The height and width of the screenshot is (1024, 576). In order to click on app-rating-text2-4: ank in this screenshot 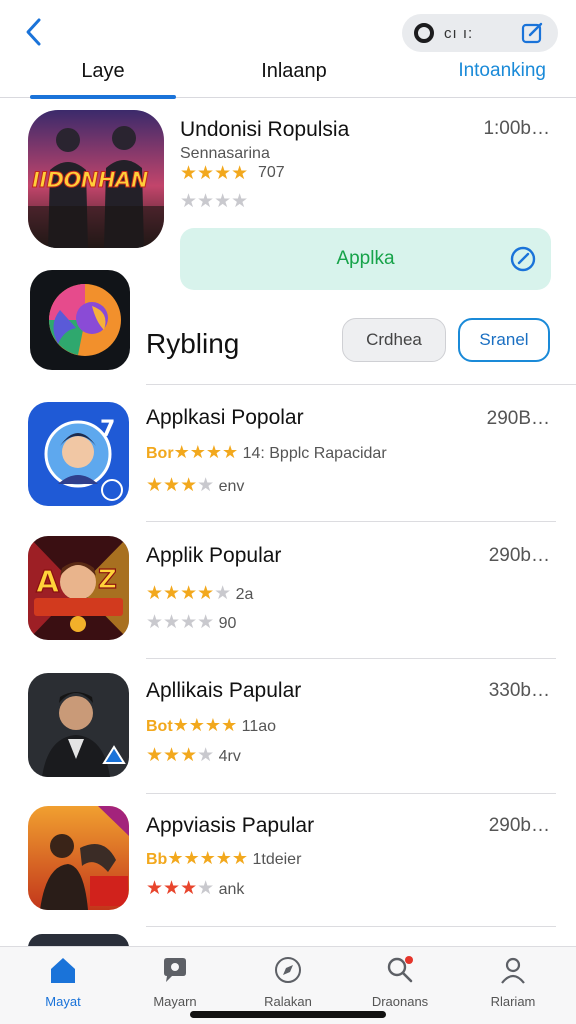, I will do `click(231, 889)`.